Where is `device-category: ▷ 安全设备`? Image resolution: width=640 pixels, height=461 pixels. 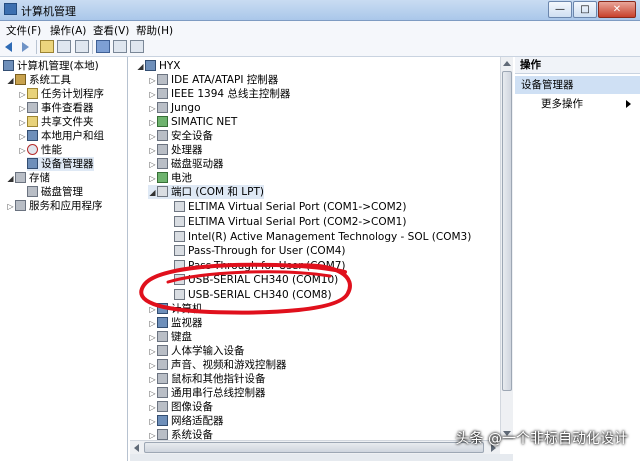
device-category: ▷ 安全设备 is located at coordinates (180, 136).